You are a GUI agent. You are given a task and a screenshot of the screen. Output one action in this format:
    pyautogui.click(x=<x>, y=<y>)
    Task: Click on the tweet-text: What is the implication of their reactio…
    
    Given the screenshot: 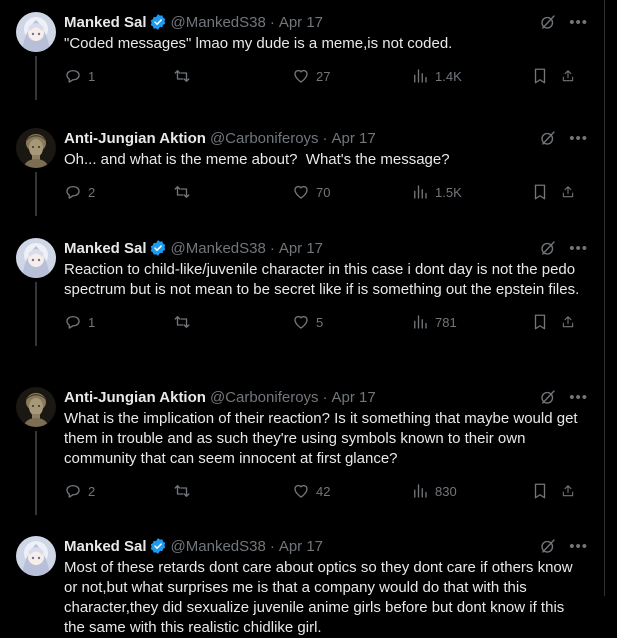 What is the action you would take?
    pyautogui.click(x=323, y=438)
    